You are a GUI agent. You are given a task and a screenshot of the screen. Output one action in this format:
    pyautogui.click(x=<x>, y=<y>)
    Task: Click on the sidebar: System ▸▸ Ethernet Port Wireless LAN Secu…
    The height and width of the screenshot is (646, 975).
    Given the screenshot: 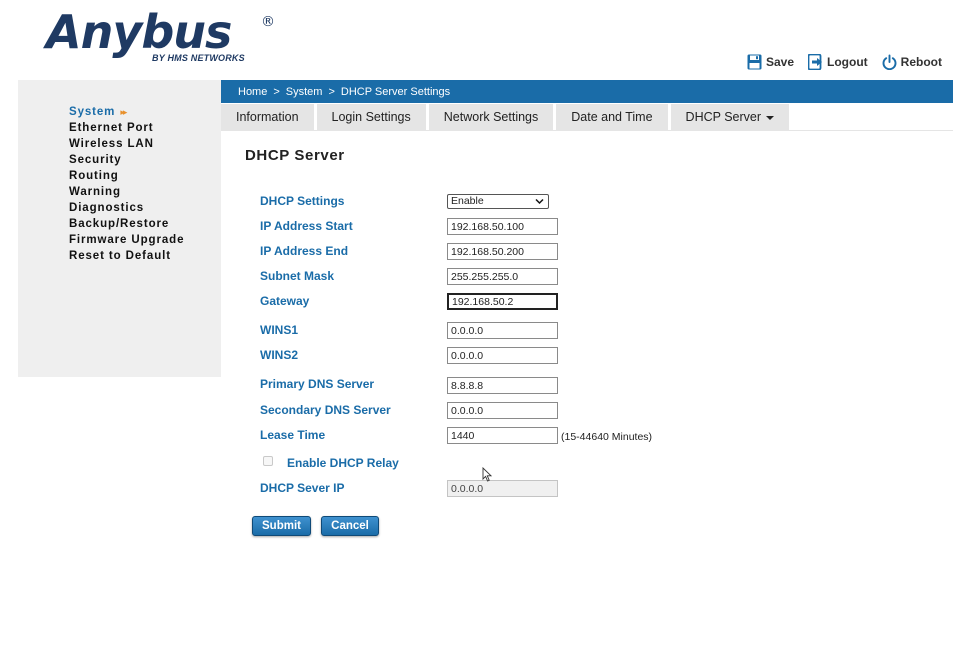 What is the action you would take?
    pyautogui.click(x=119, y=228)
    